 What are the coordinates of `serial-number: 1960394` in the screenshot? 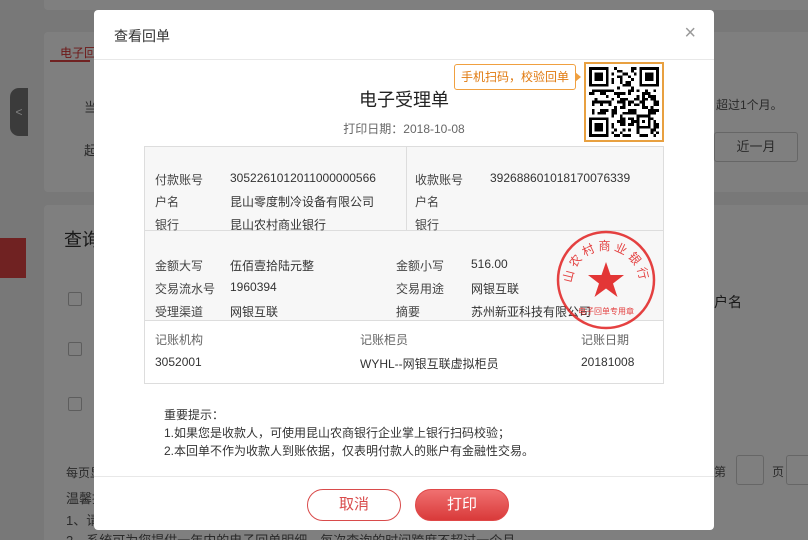 It's located at (253, 287).